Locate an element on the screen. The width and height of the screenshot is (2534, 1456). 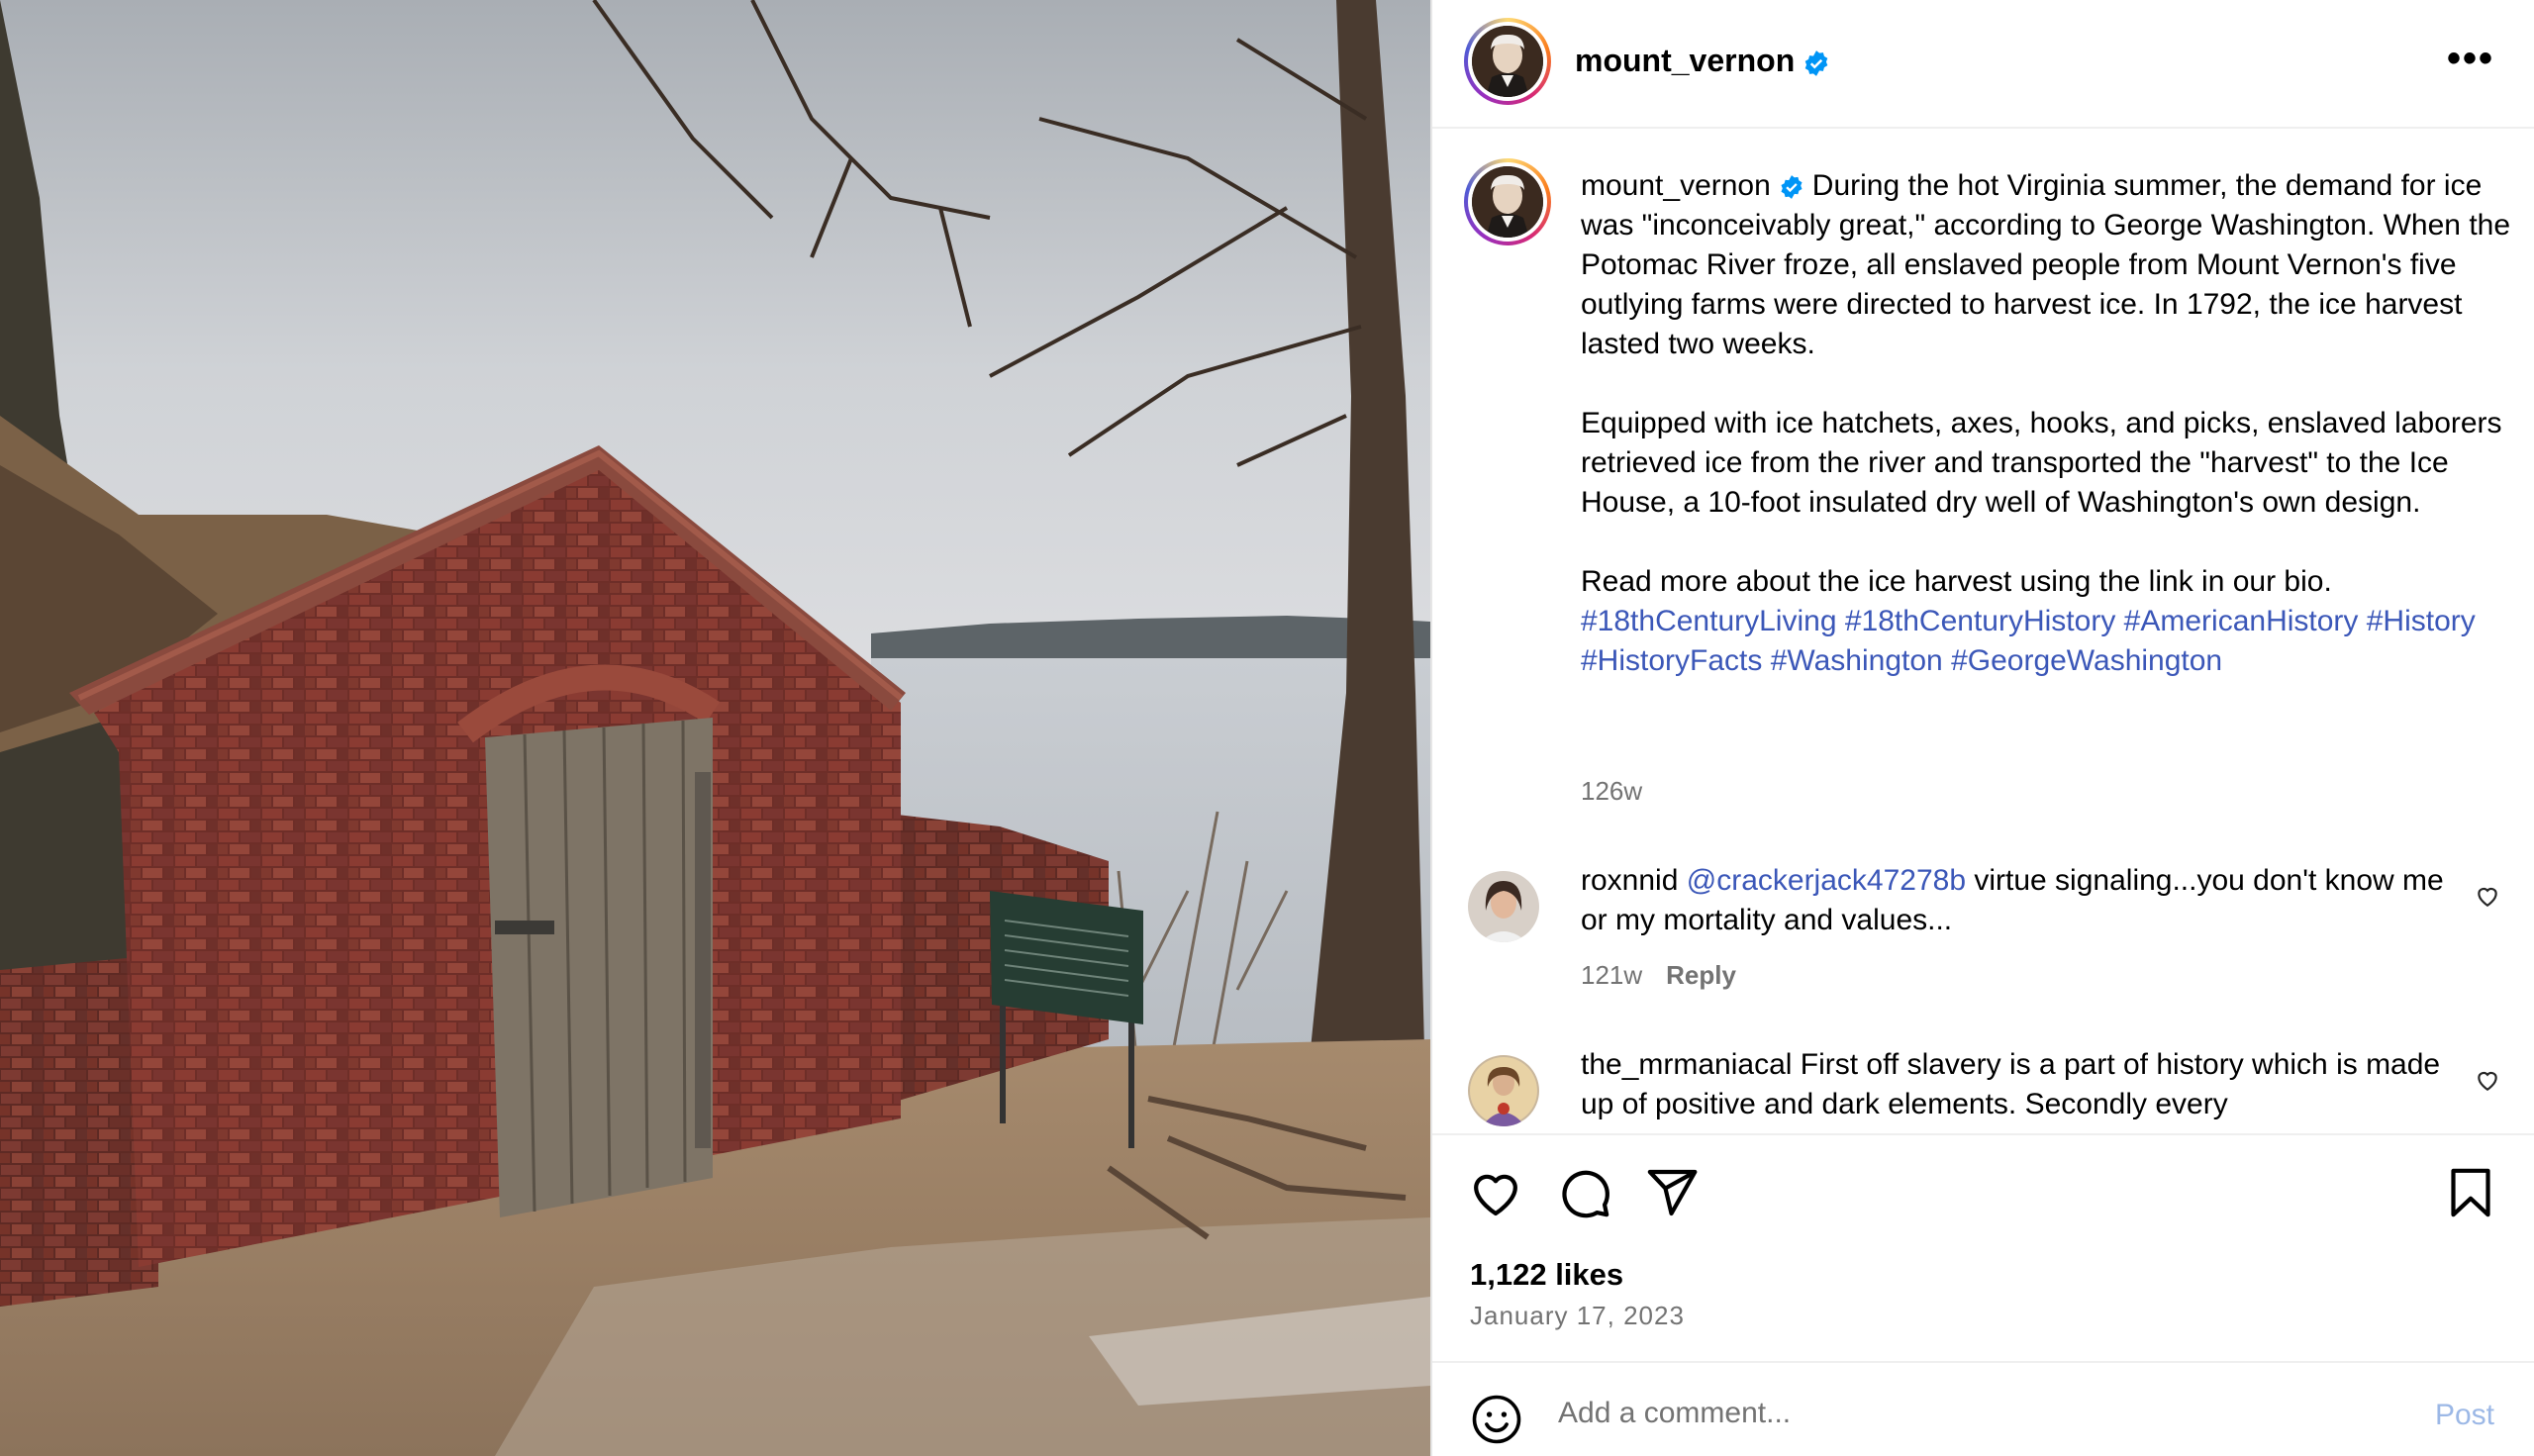
profile-avatar is located at coordinates (1507, 61).